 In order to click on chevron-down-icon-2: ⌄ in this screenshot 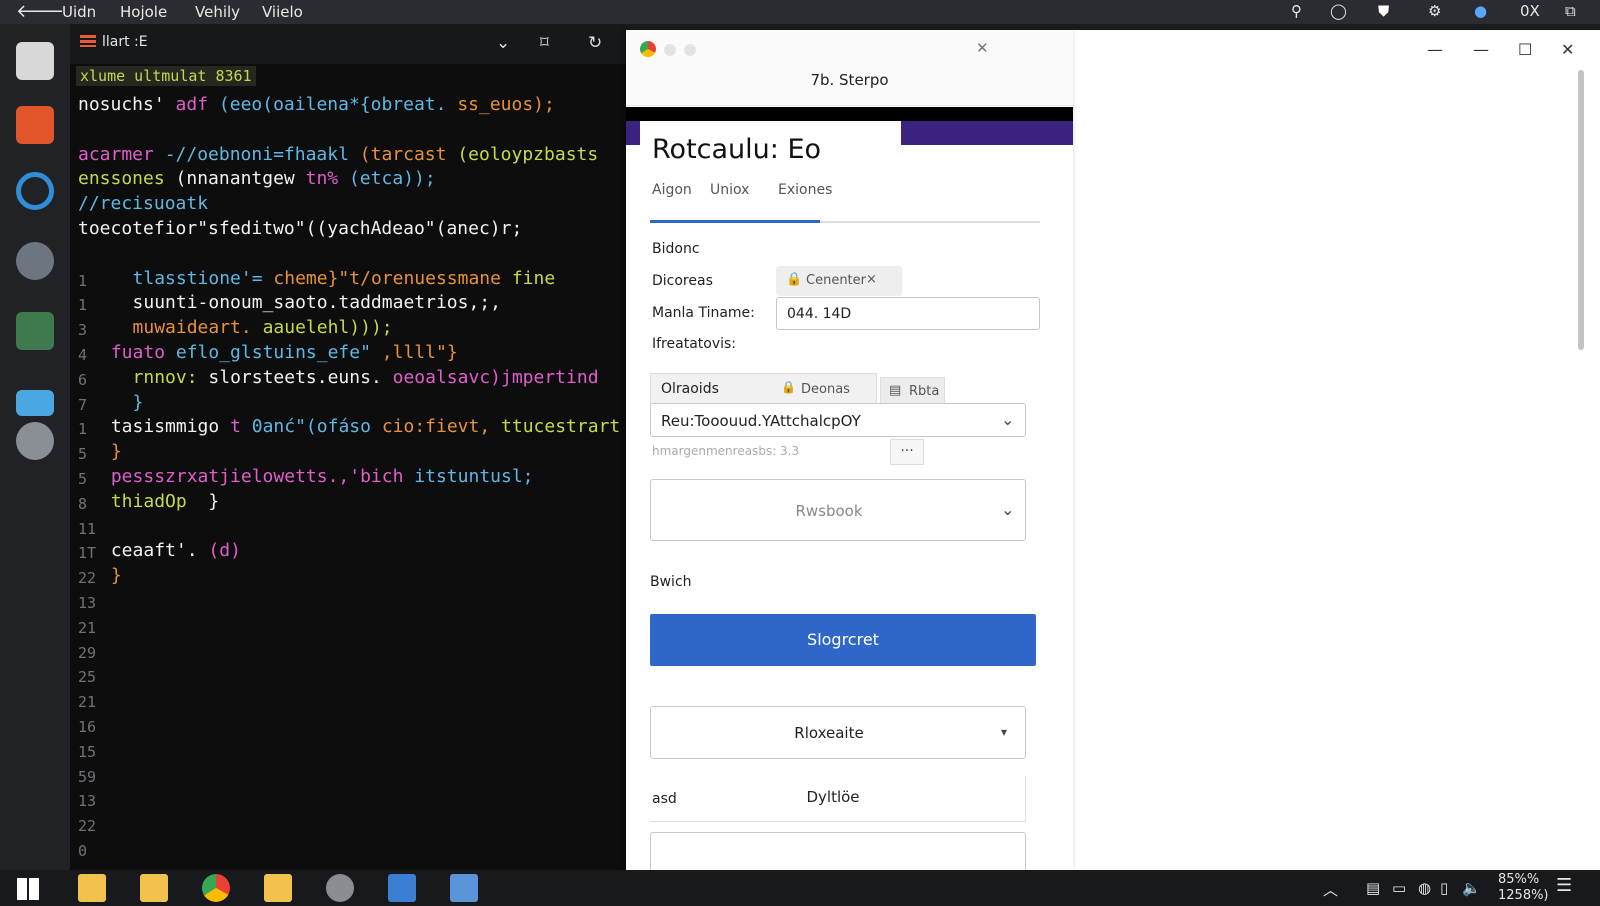, I will do `click(1008, 509)`.